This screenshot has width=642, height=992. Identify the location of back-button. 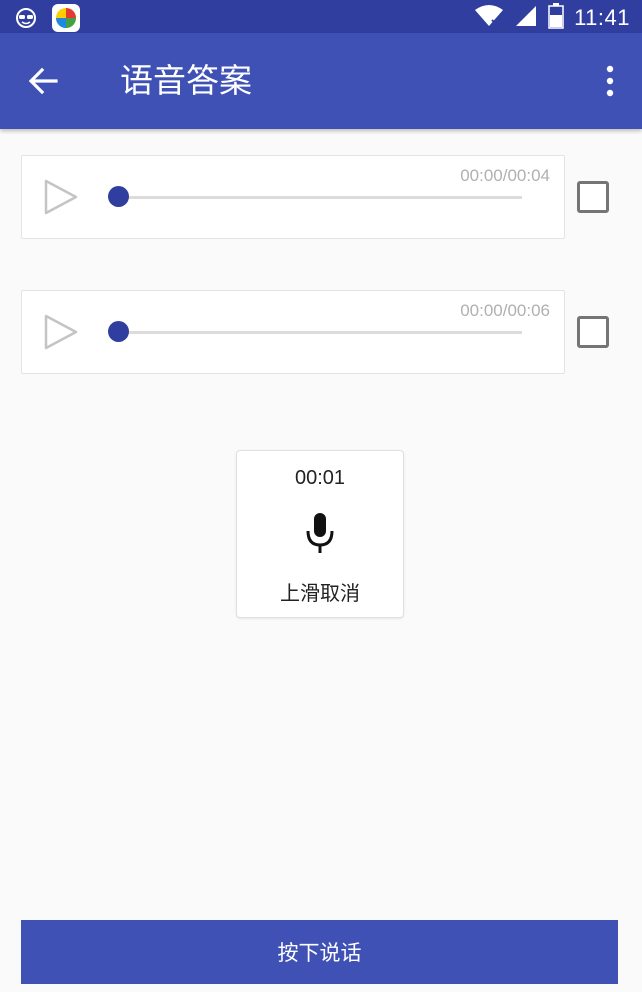
(44, 81).